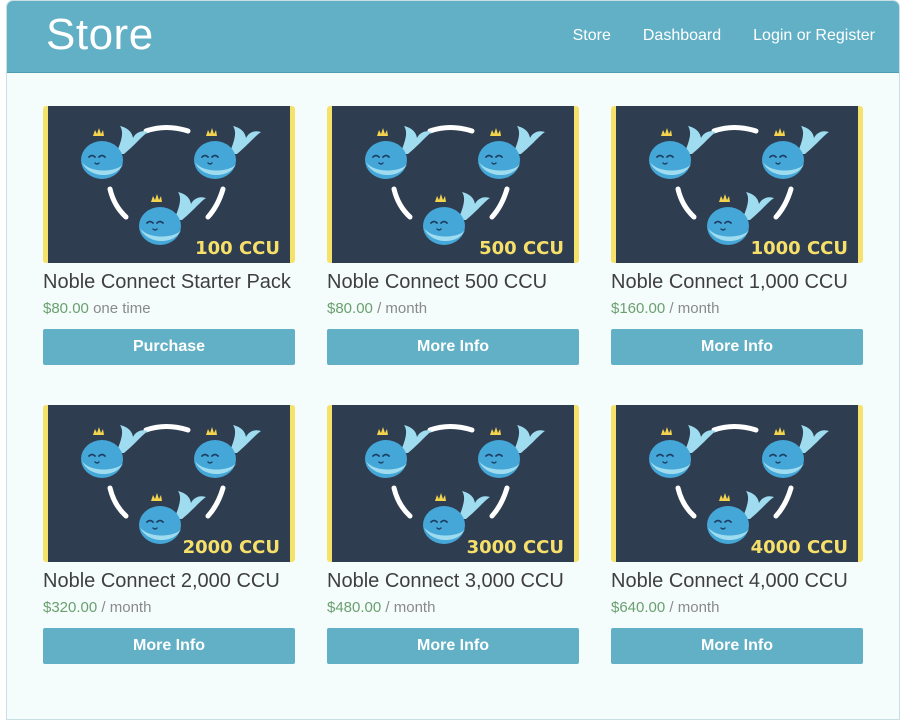 Image resolution: width=921 pixels, height=720 pixels. What do you see at coordinates (169, 607) in the screenshot?
I see `product-price: $320.00 / month` at bounding box center [169, 607].